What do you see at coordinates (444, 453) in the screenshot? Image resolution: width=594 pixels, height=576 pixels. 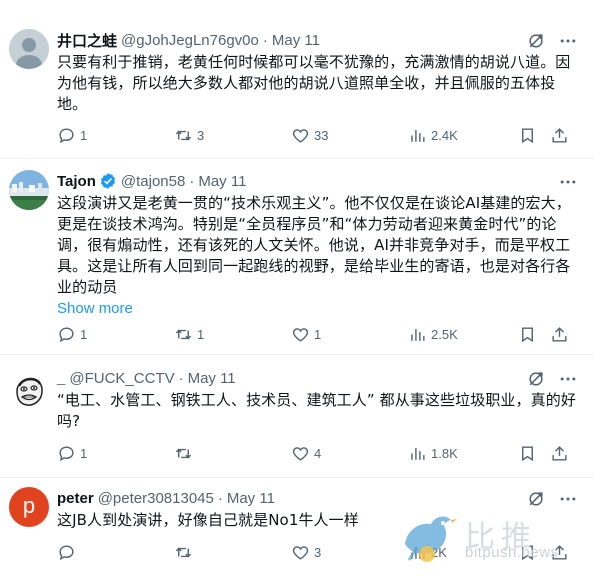 I see `views-count: 1.8K` at bounding box center [444, 453].